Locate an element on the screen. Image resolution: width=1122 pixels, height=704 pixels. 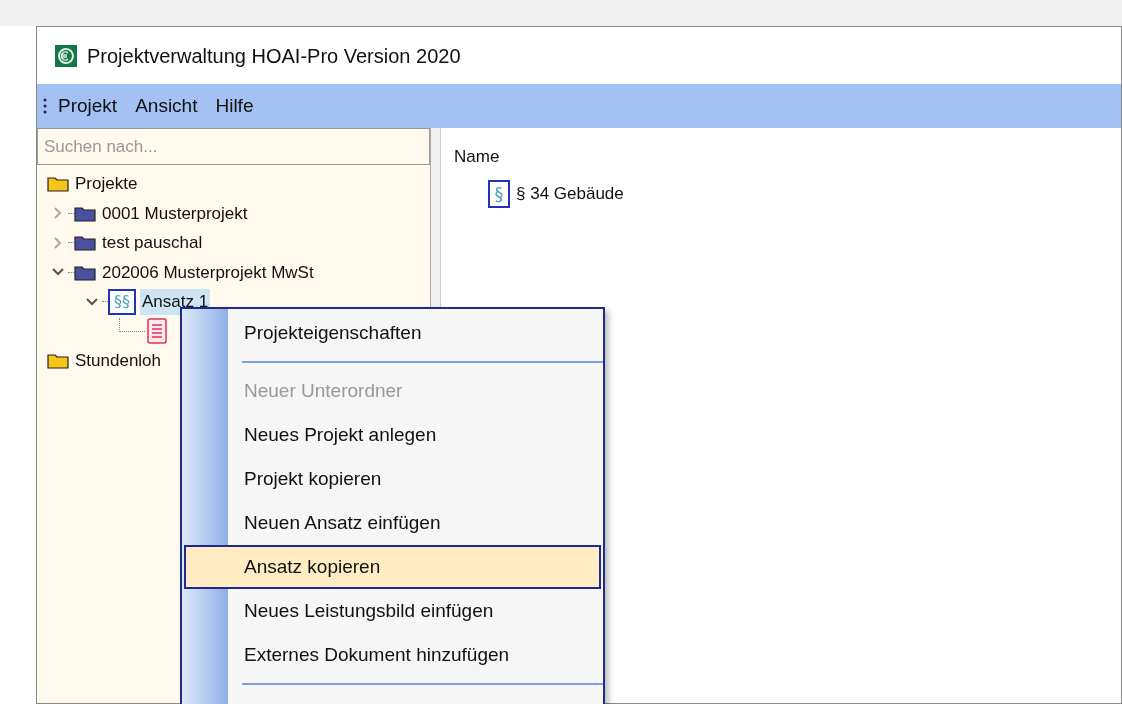
context-menu-item: Externes Dokument hinzufügen is located at coordinates (392, 655).